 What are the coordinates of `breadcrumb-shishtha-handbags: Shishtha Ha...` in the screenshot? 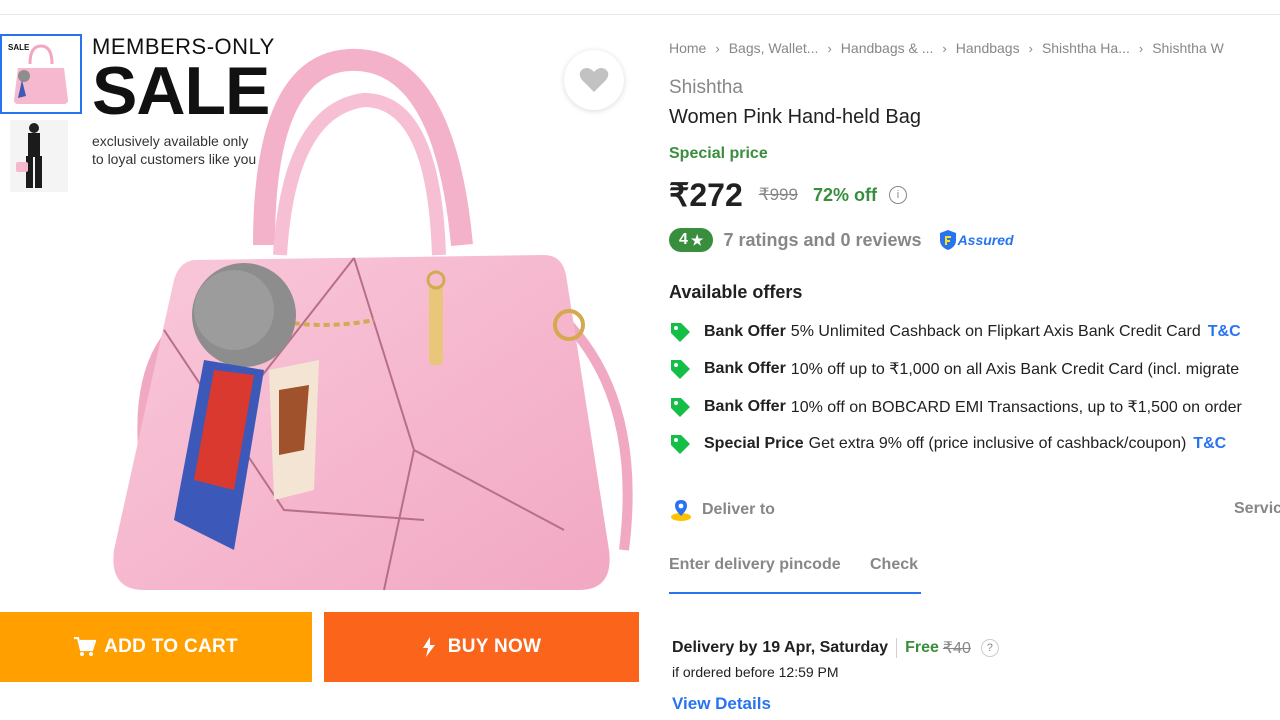 It's located at (1086, 48).